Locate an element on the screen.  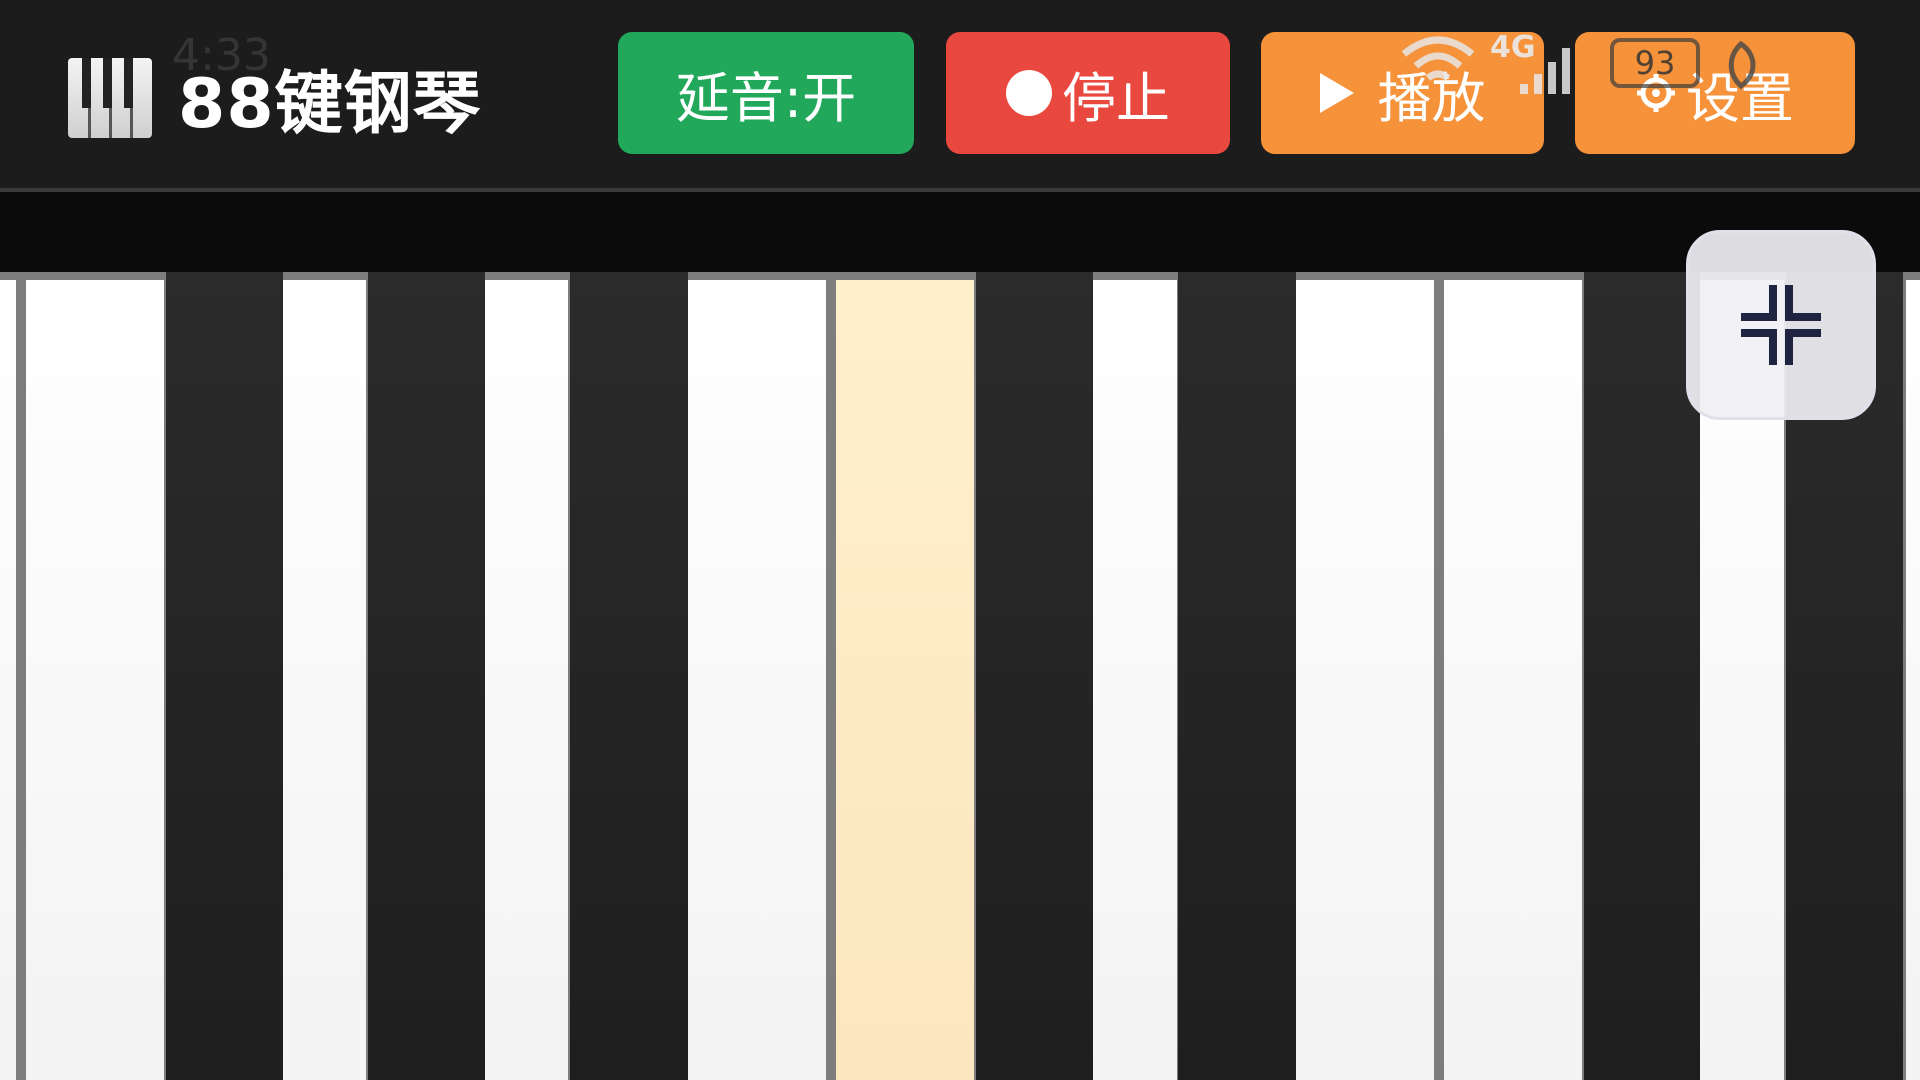
piano-keys-icon is located at coordinates (110, 98).